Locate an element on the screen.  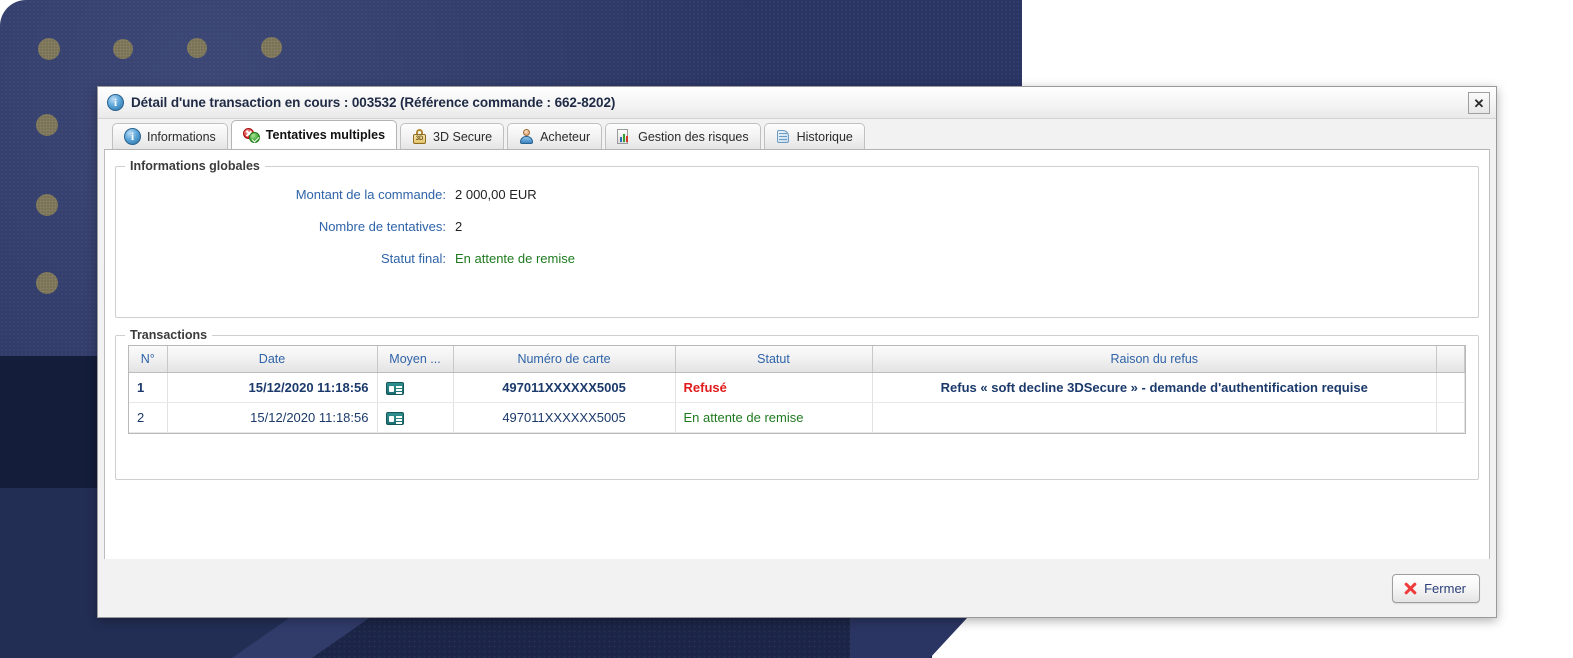
tab-historique: Historique is located at coordinates (814, 136).